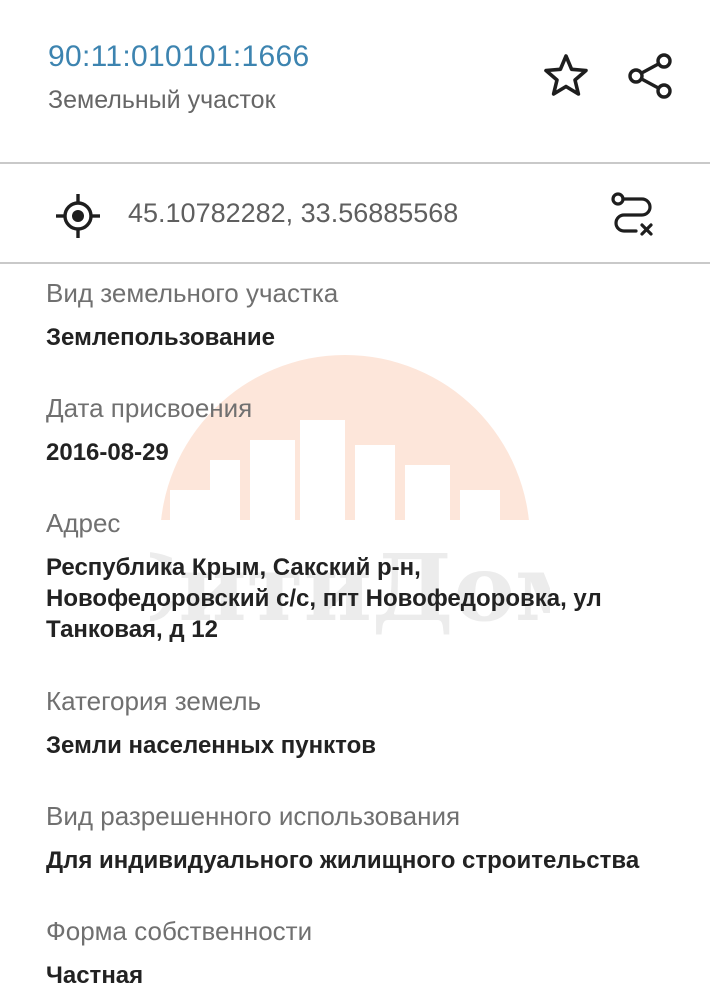 The width and height of the screenshot is (710, 1000). What do you see at coordinates (371, 430) in the screenshot?
I see `field-assignment-date: Дата присвоения 2016-08-29` at bounding box center [371, 430].